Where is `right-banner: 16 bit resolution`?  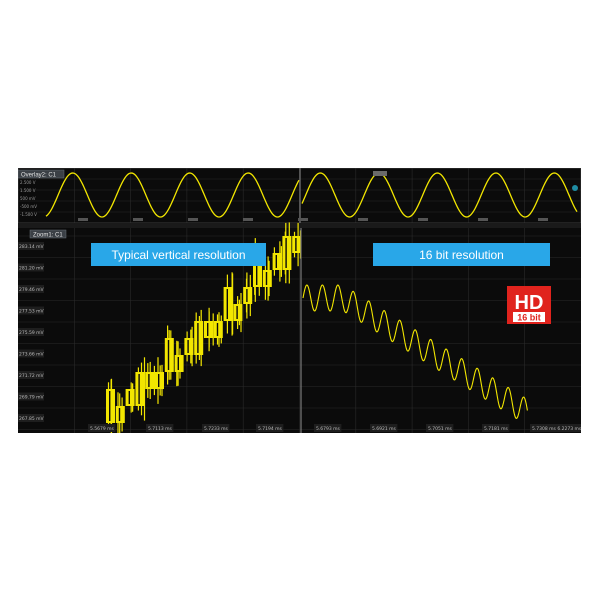 right-banner: 16 bit resolution is located at coordinates (461, 254).